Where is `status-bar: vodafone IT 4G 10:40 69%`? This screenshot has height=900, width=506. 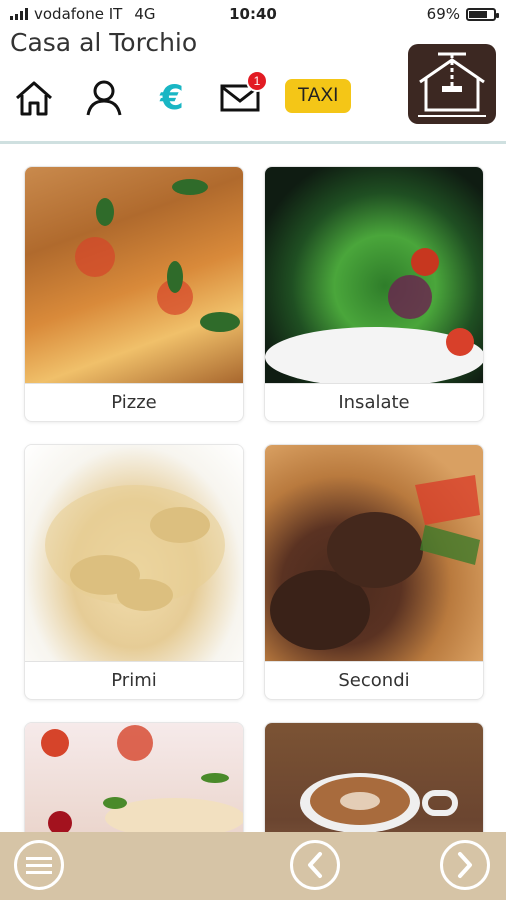 status-bar: vodafone IT 4G 10:40 69% is located at coordinates (253, 14).